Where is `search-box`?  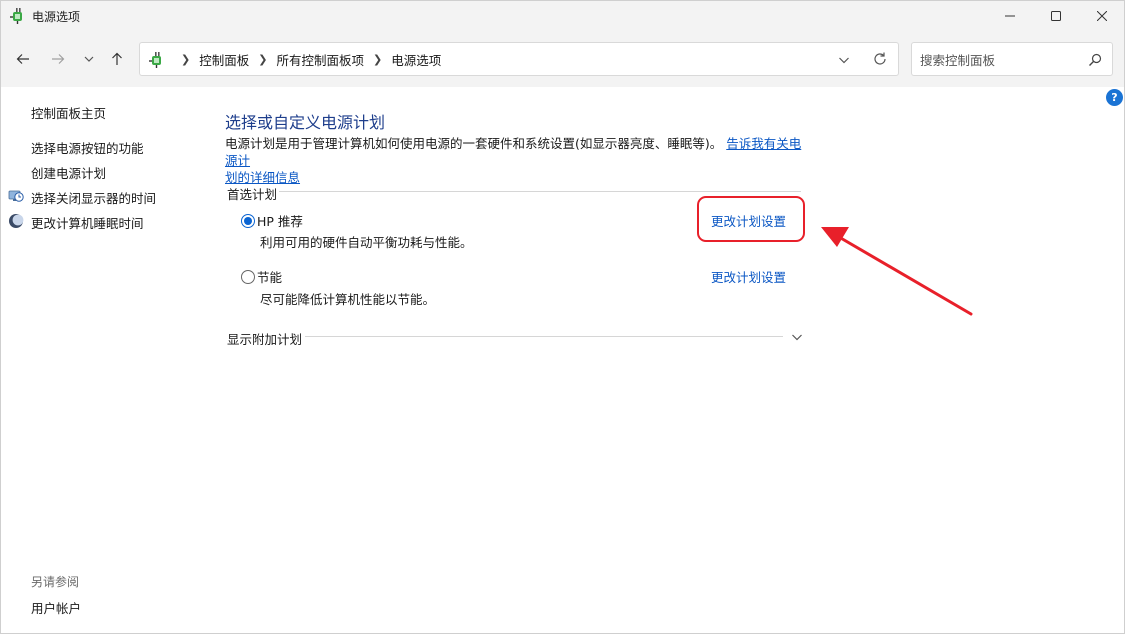 search-box is located at coordinates (1012, 59).